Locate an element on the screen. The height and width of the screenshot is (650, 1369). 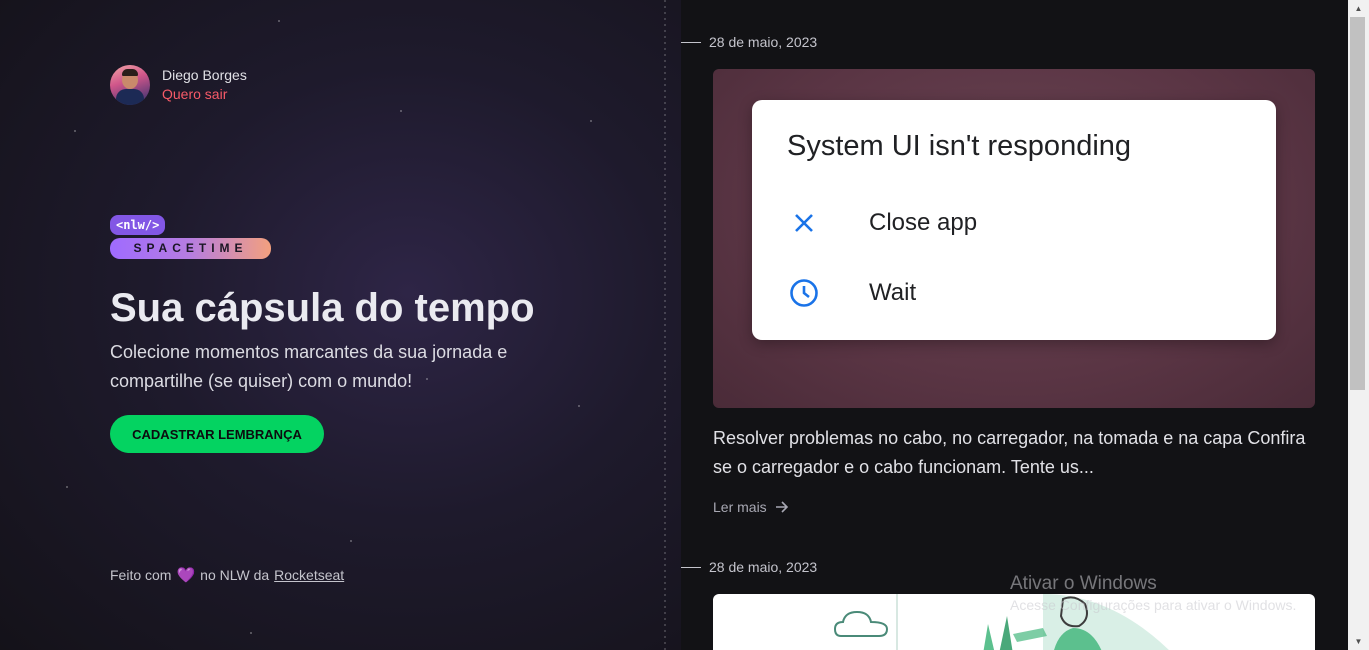
logout-link: Quero sair is located at coordinates (204, 94).